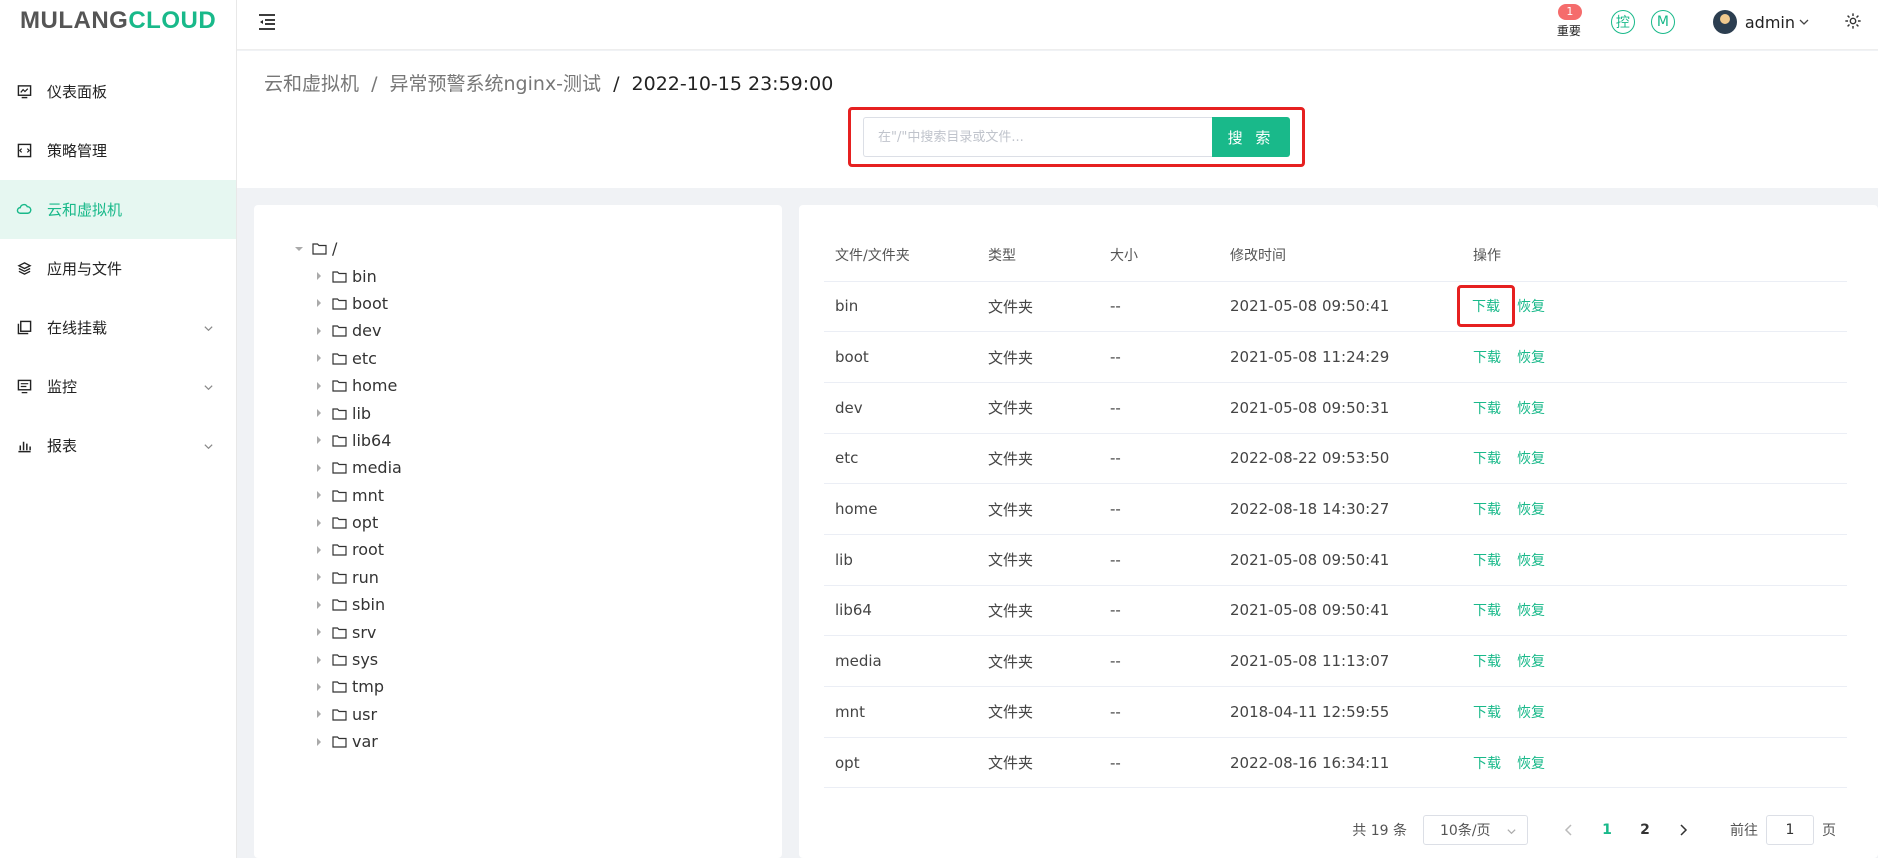 Image resolution: width=1878 pixels, height=858 pixels. Describe the element at coordinates (1475, 830) in the screenshot. I see `page-size-select: 10条/页` at that location.